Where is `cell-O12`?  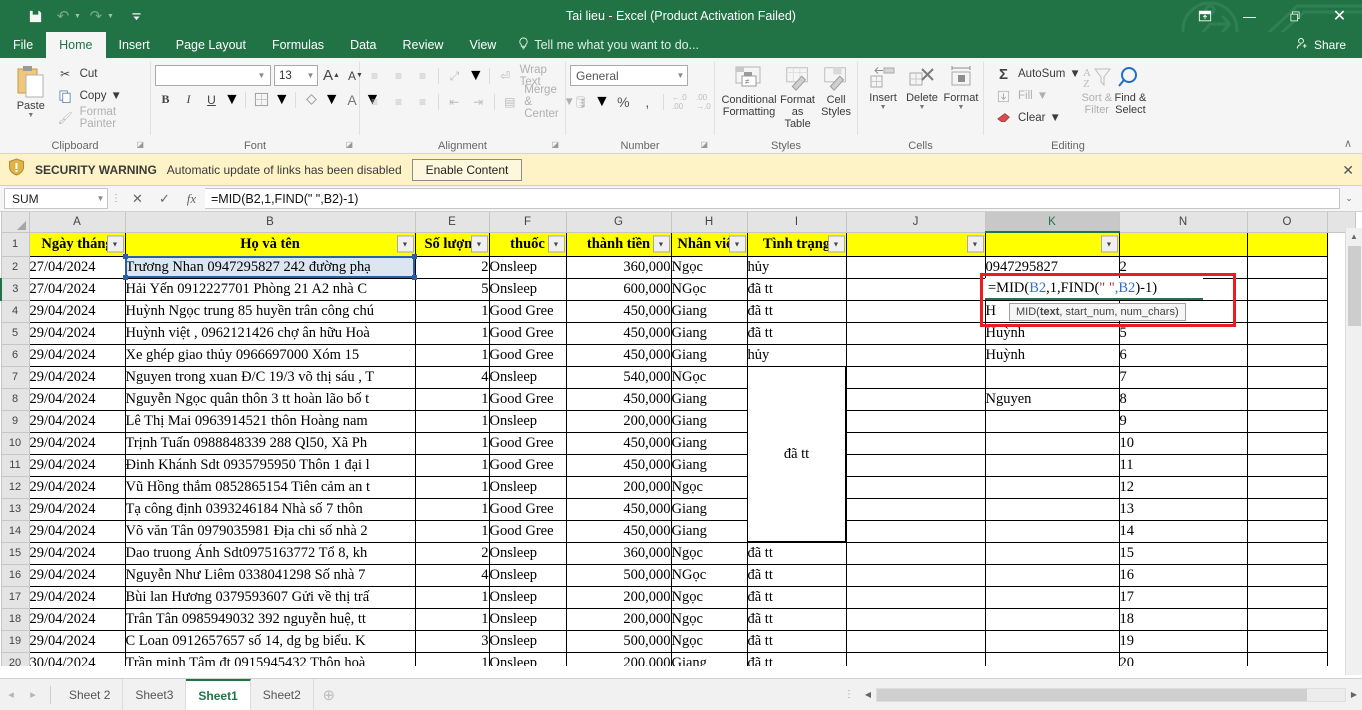 cell-O12 is located at coordinates (1287, 487).